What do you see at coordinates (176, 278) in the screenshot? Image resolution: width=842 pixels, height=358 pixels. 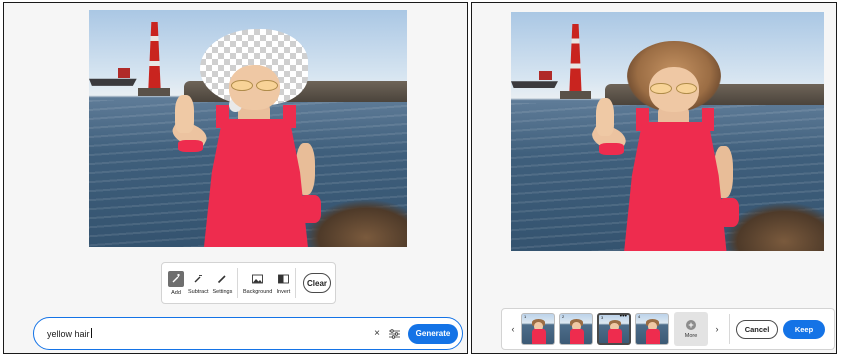 I see `brush-plus-icon` at bounding box center [176, 278].